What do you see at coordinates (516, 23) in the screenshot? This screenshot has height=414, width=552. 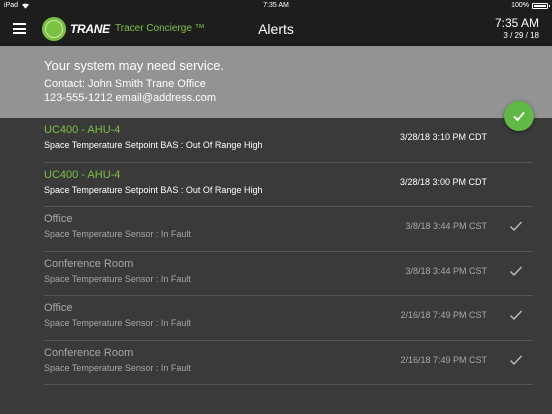 I see `clock-time: 7:35 AM` at bounding box center [516, 23].